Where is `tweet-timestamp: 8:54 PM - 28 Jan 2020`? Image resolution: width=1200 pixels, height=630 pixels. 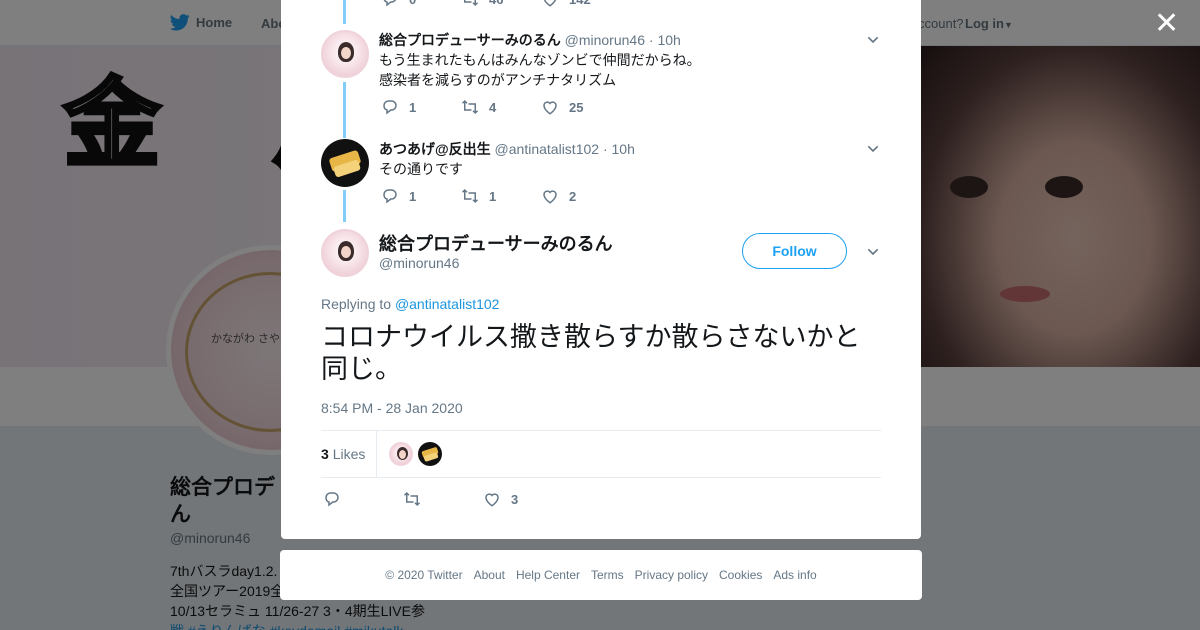 tweet-timestamp: 8:54 PM - 28 Jan 2020 is located at coordinates (392, 408).